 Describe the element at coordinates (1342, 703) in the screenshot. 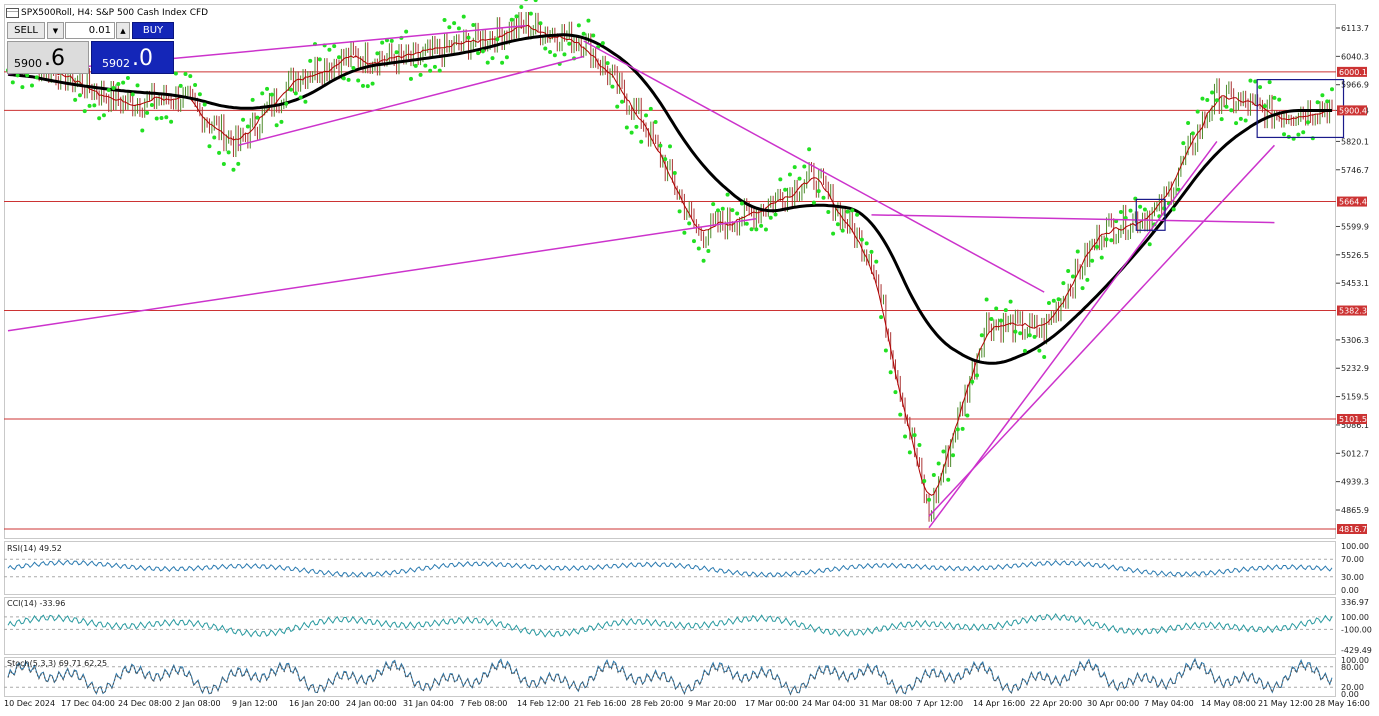

I see `time-axis-label: 28 May 16:00` at that location.